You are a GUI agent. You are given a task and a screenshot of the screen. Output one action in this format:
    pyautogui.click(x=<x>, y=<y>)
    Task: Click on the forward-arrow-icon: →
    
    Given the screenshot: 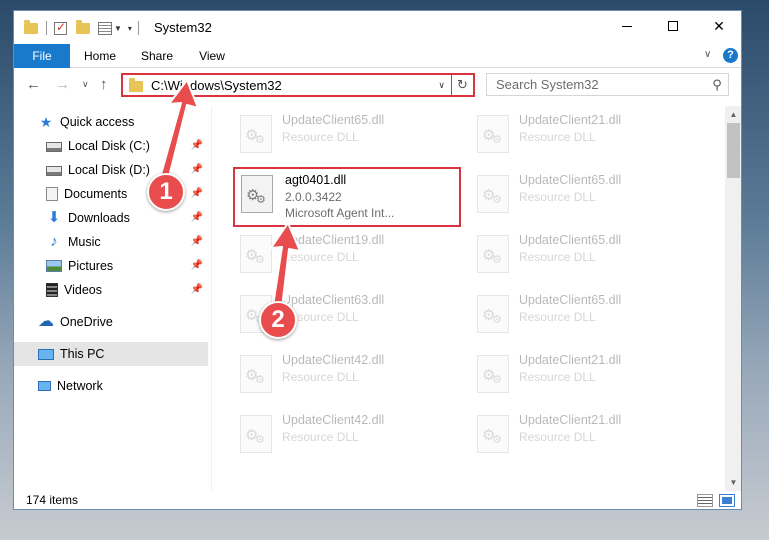 What is the action you would take?
    pyautogui.click(x=62, y=84)
    